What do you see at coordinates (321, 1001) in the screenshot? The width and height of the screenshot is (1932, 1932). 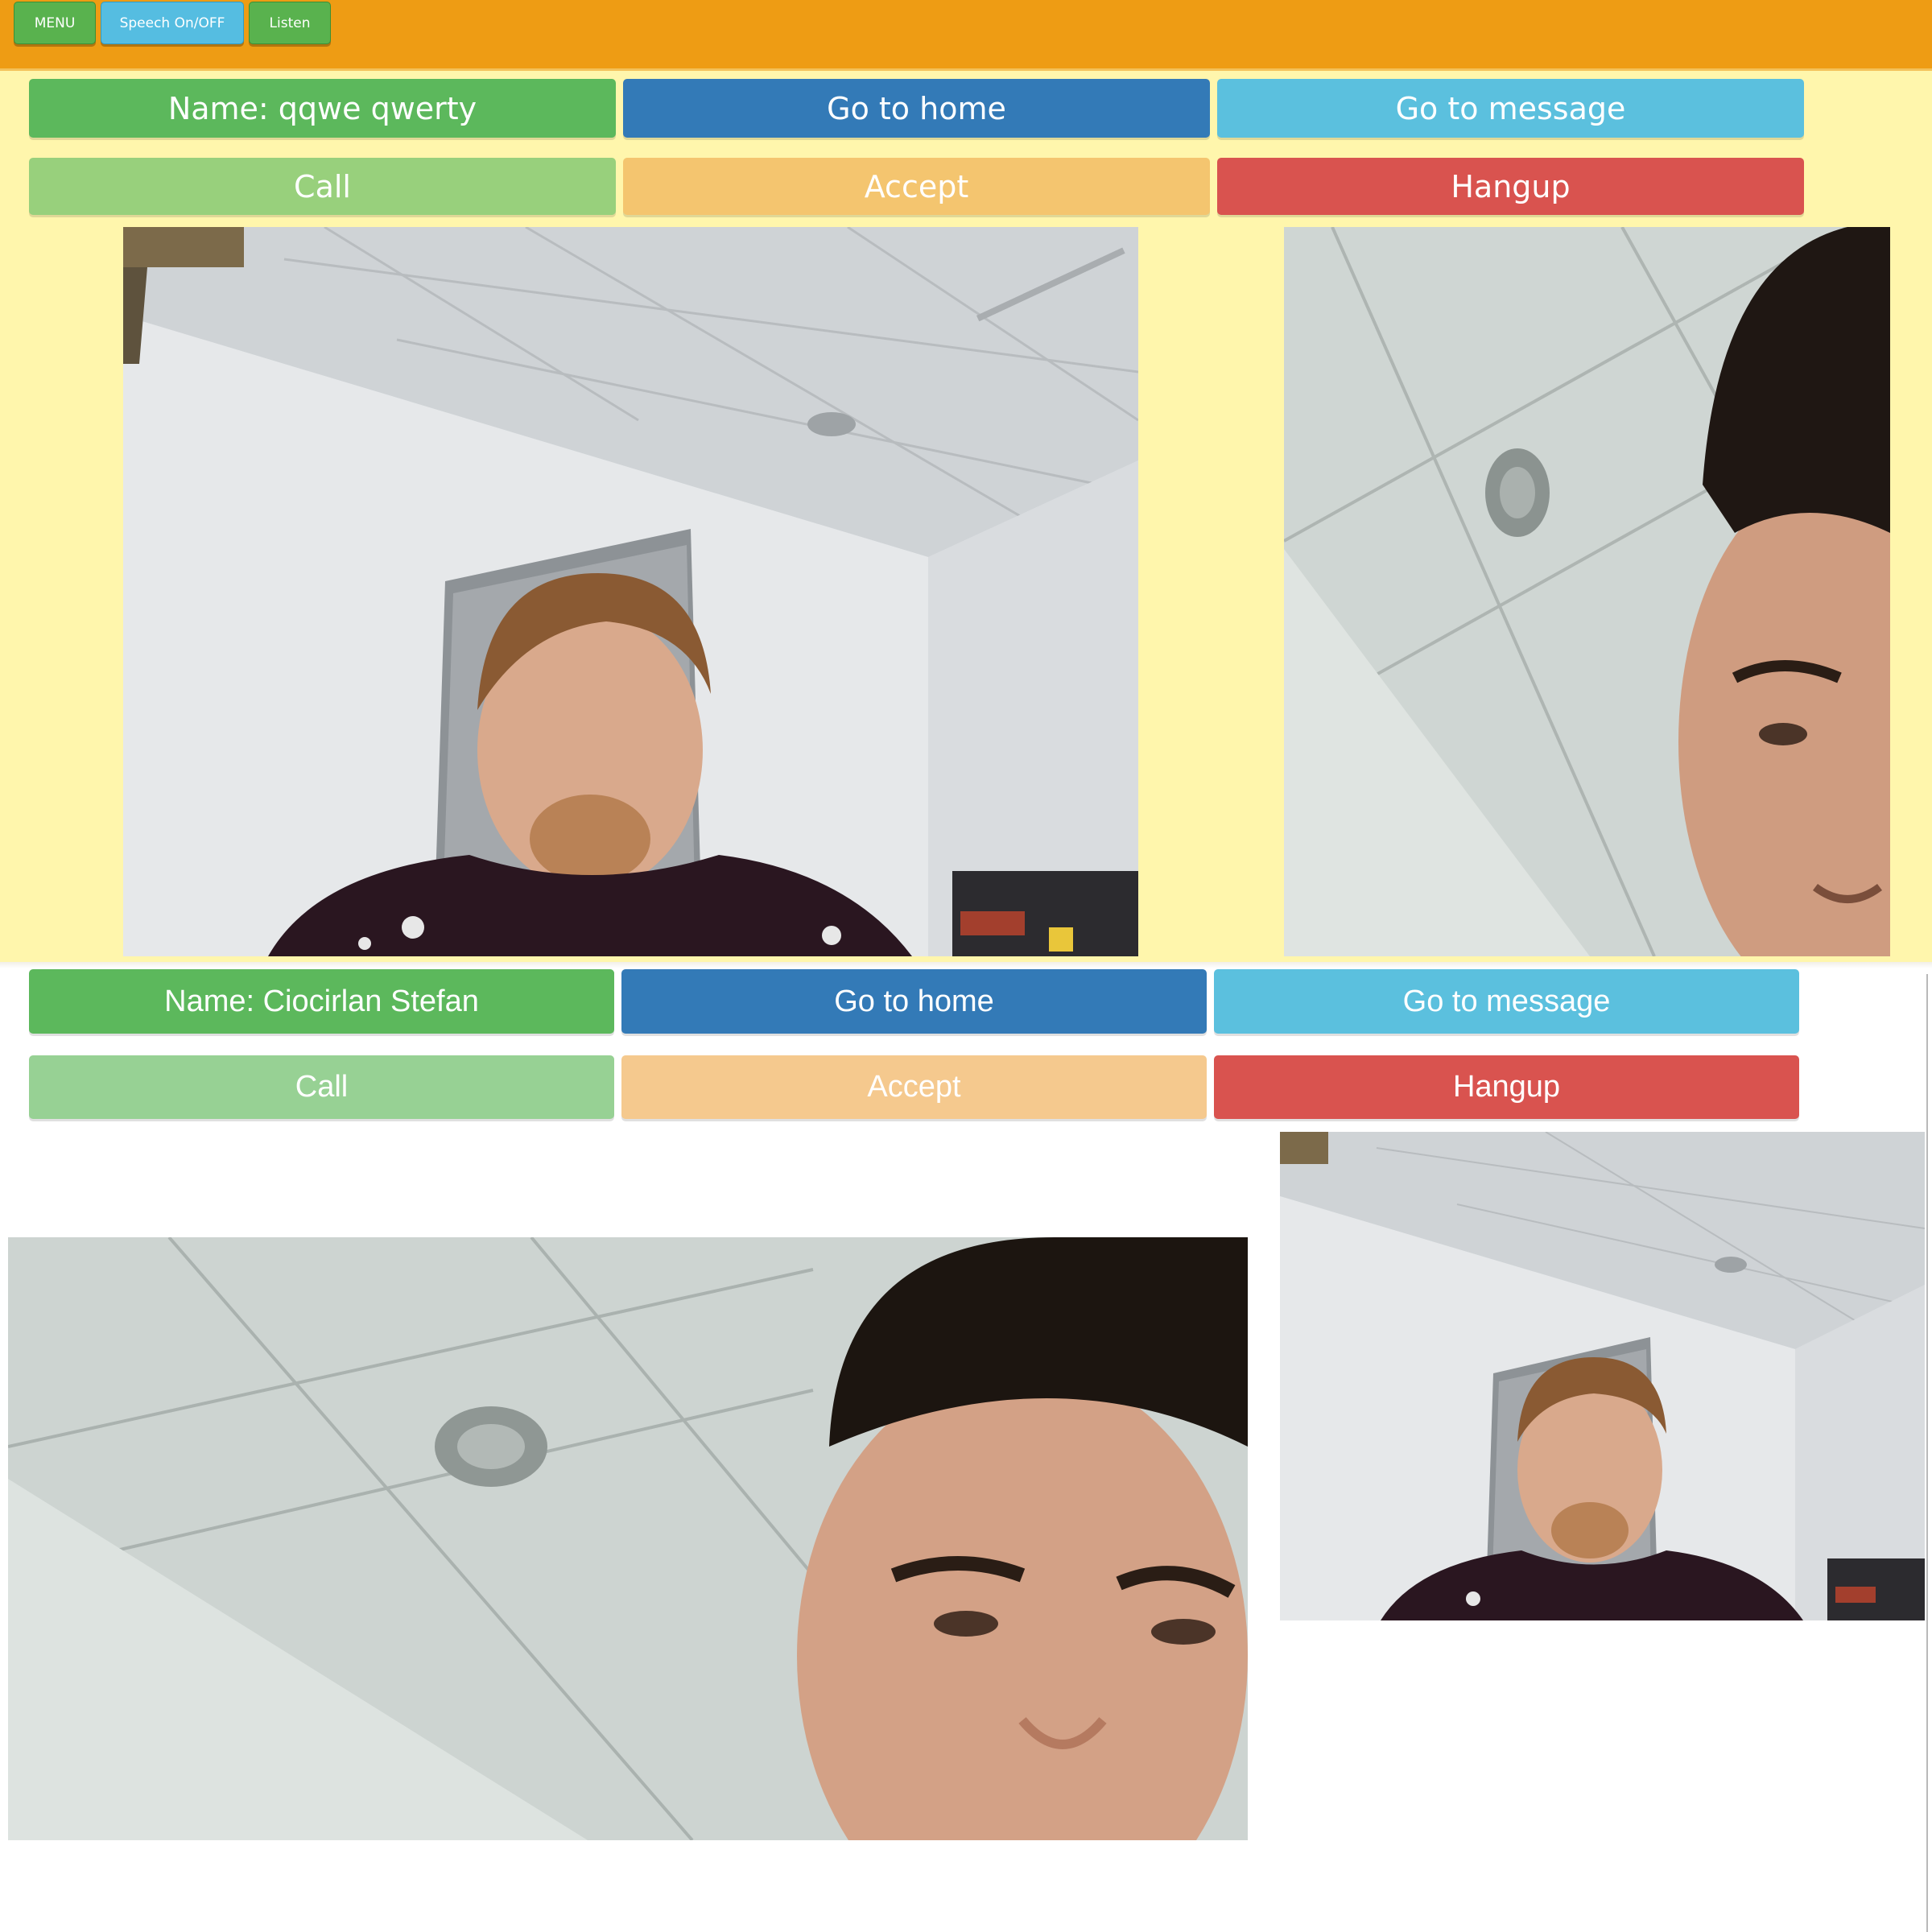 I see `name-badge-bottom: Name: Ciocirlan Stefan` at bounding box center [321, 1001].